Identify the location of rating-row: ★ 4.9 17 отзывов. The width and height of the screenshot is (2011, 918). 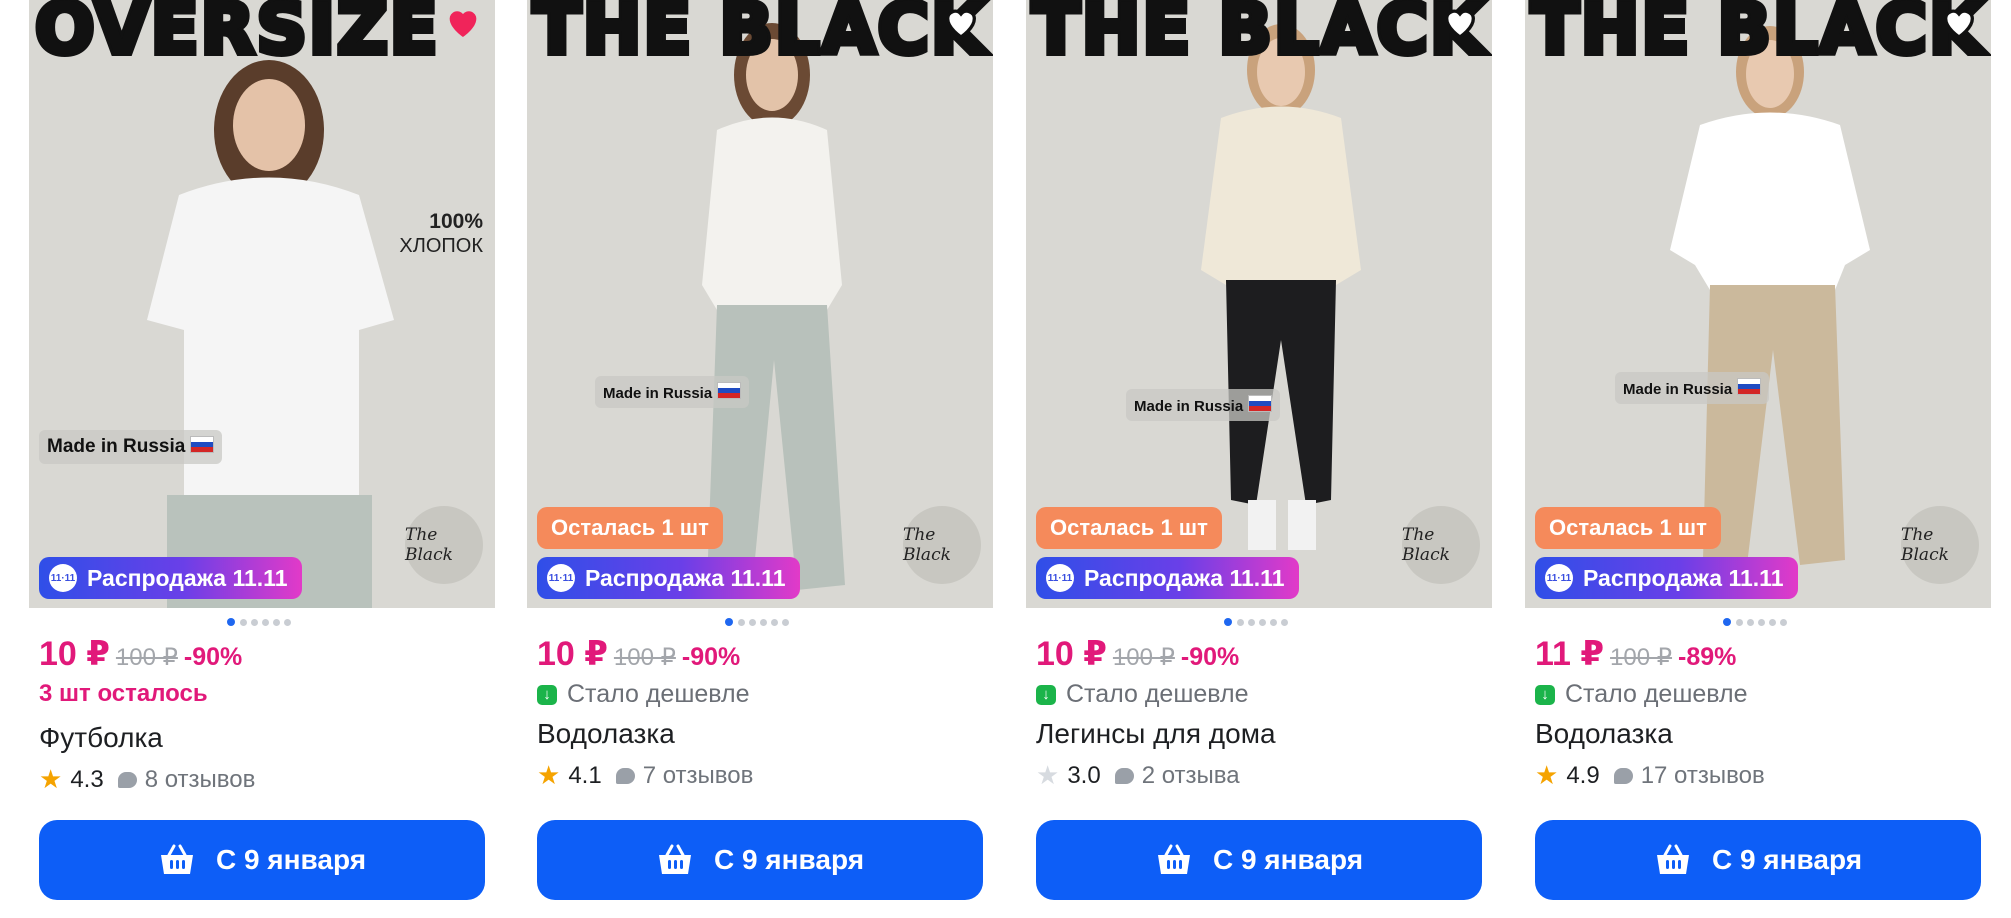
(1650, 775).